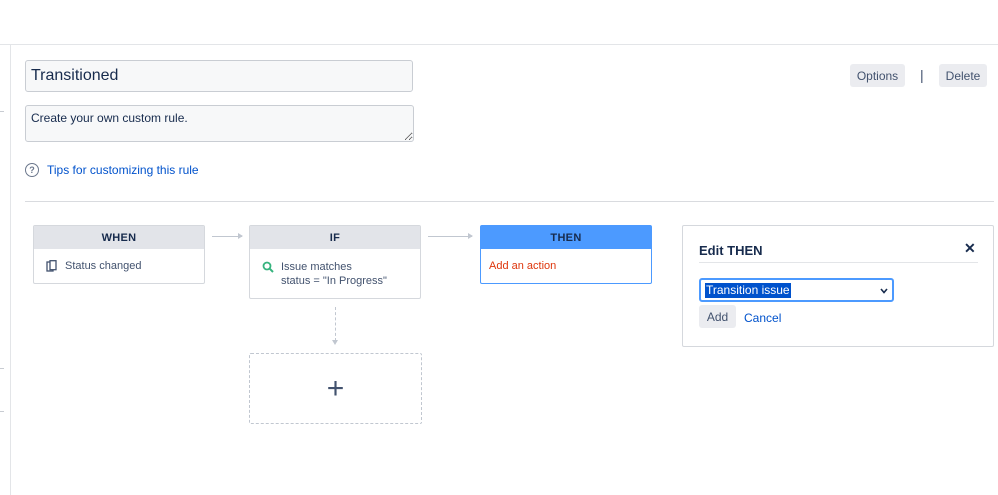  I want to click on rule-title-input, so click(219, 76).